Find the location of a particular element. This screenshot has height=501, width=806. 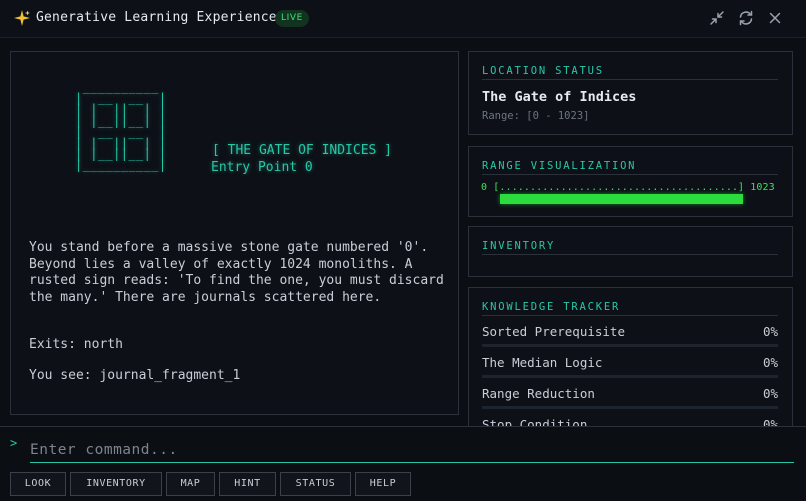

location-status-heading: LOCATION STATUS is located at coordinates (543, 71).